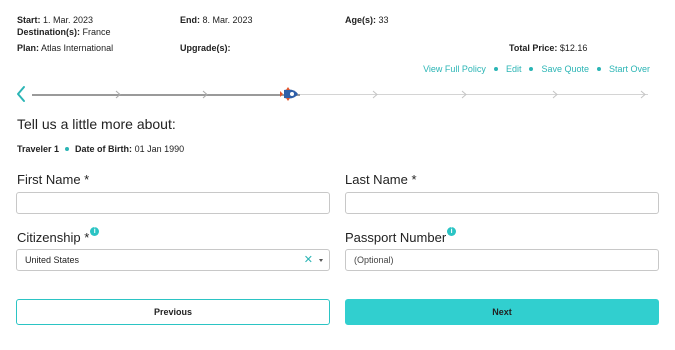  I want to click on summary-destination: Destination(s): France, so click(64, 32).